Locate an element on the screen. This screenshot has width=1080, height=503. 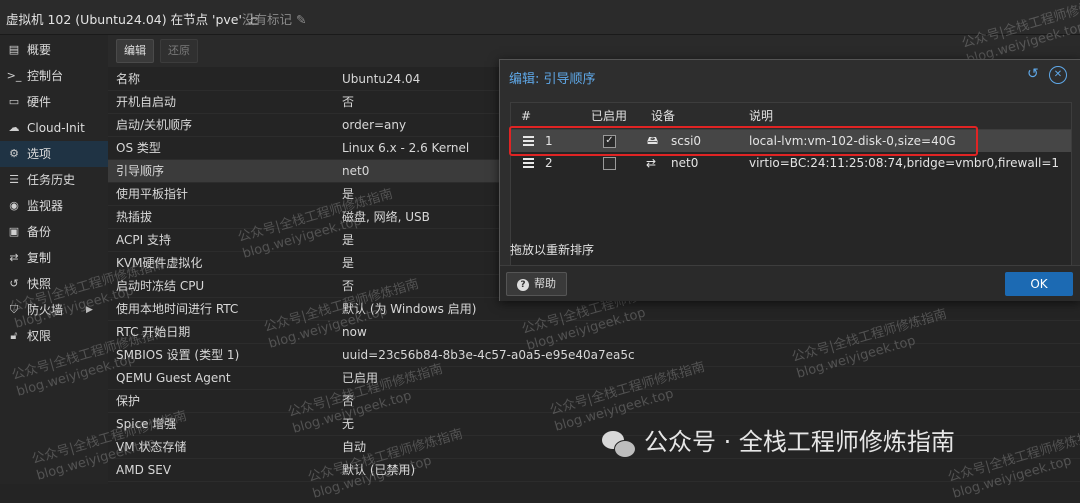
unlock-icon: 🔓︎ is located at coordinates (14, 335).